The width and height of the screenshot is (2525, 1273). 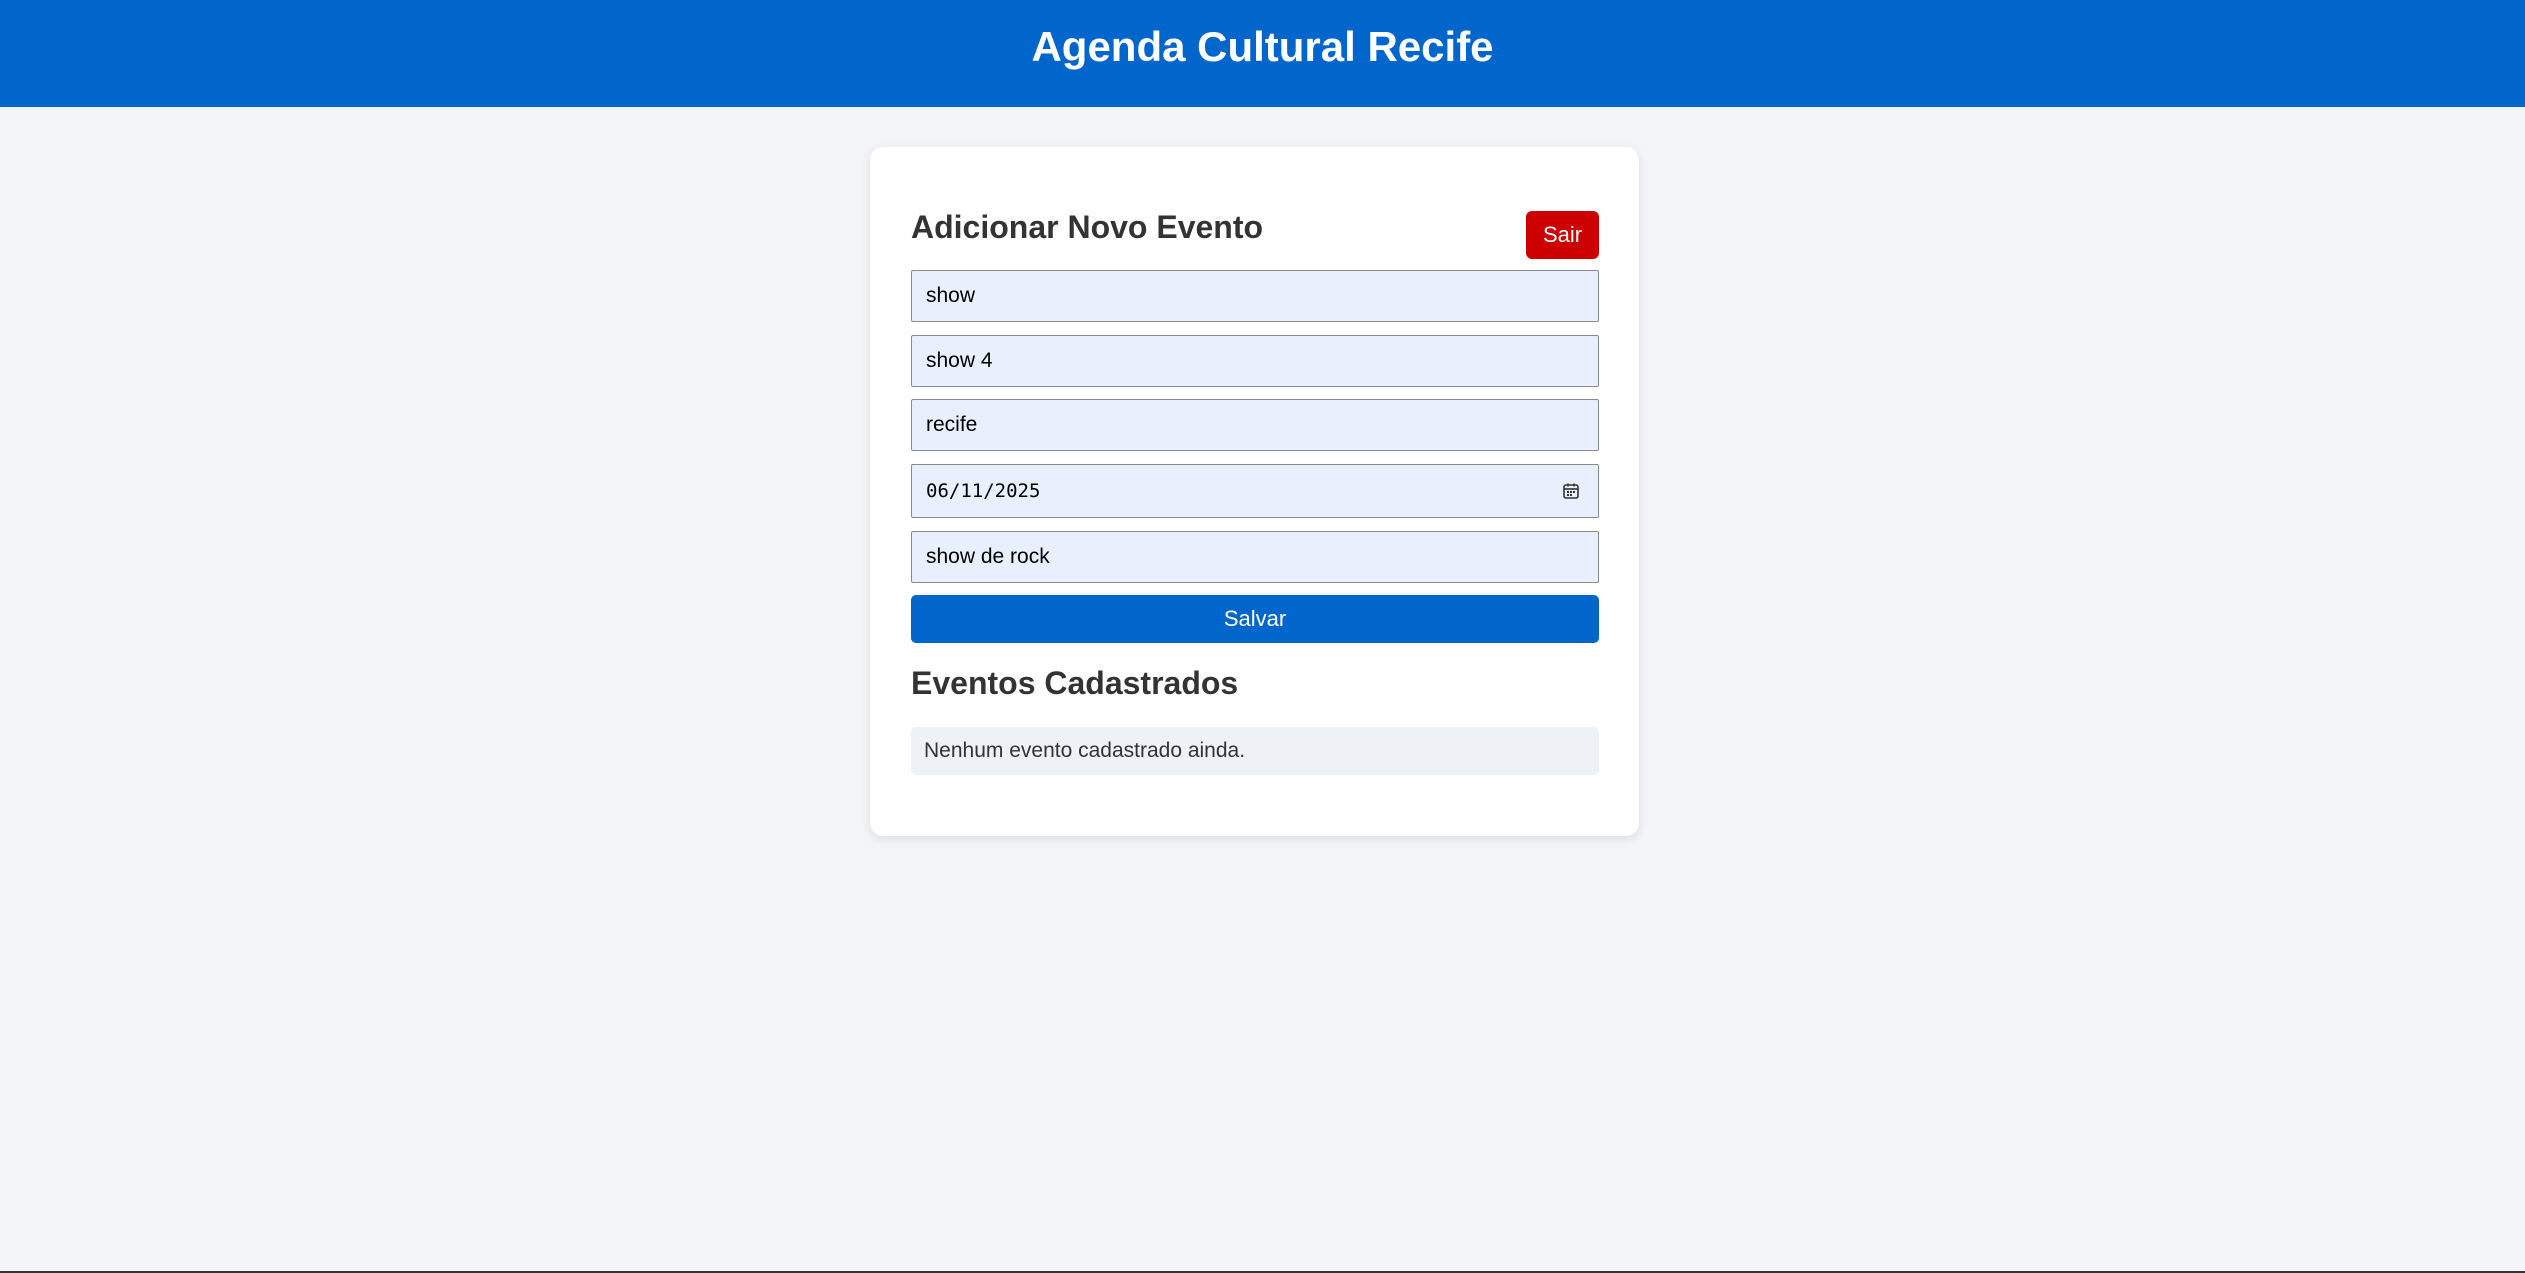 I want to click on logout-button: Sair, so click(x=1562, y=235).